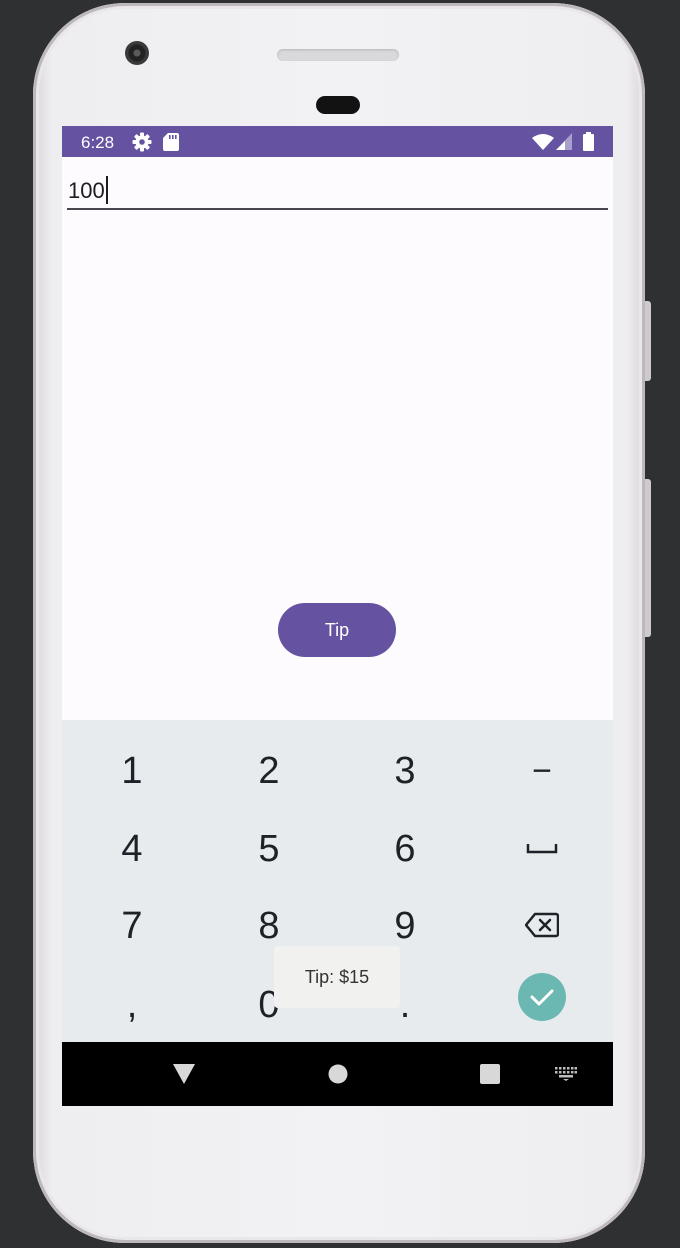 This screenshot has width=680, height=1248. Describe the element at coordinates (337, 209) in the screenshot. I see `input-underline` at that location.